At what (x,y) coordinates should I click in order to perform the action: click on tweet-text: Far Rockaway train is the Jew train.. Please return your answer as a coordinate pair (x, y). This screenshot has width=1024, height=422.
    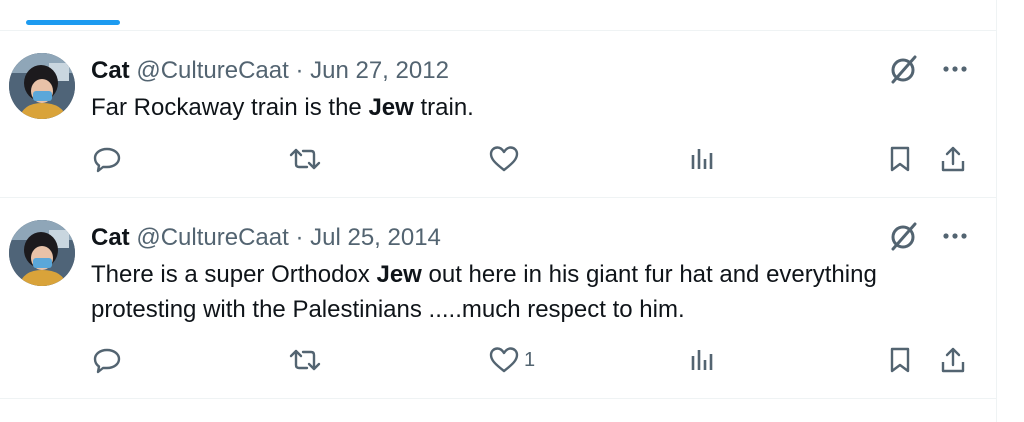
    Looking at the image, I should click on (531, 107).